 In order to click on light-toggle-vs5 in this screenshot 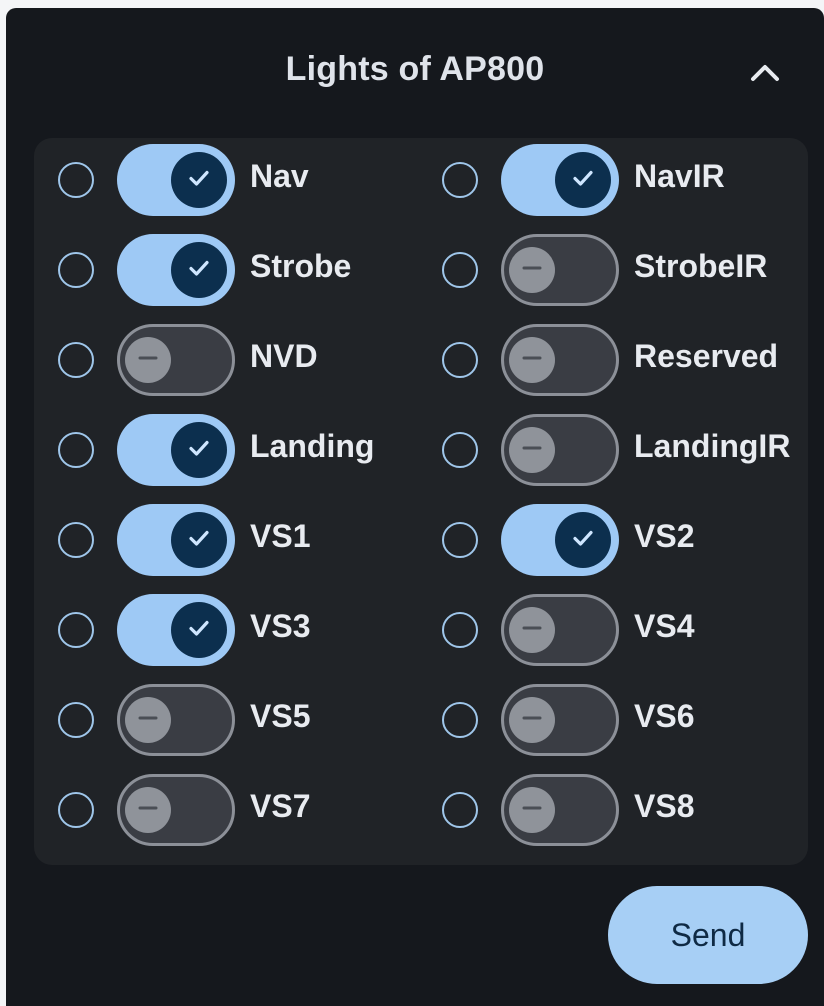, I will do `click(176, 720)`.